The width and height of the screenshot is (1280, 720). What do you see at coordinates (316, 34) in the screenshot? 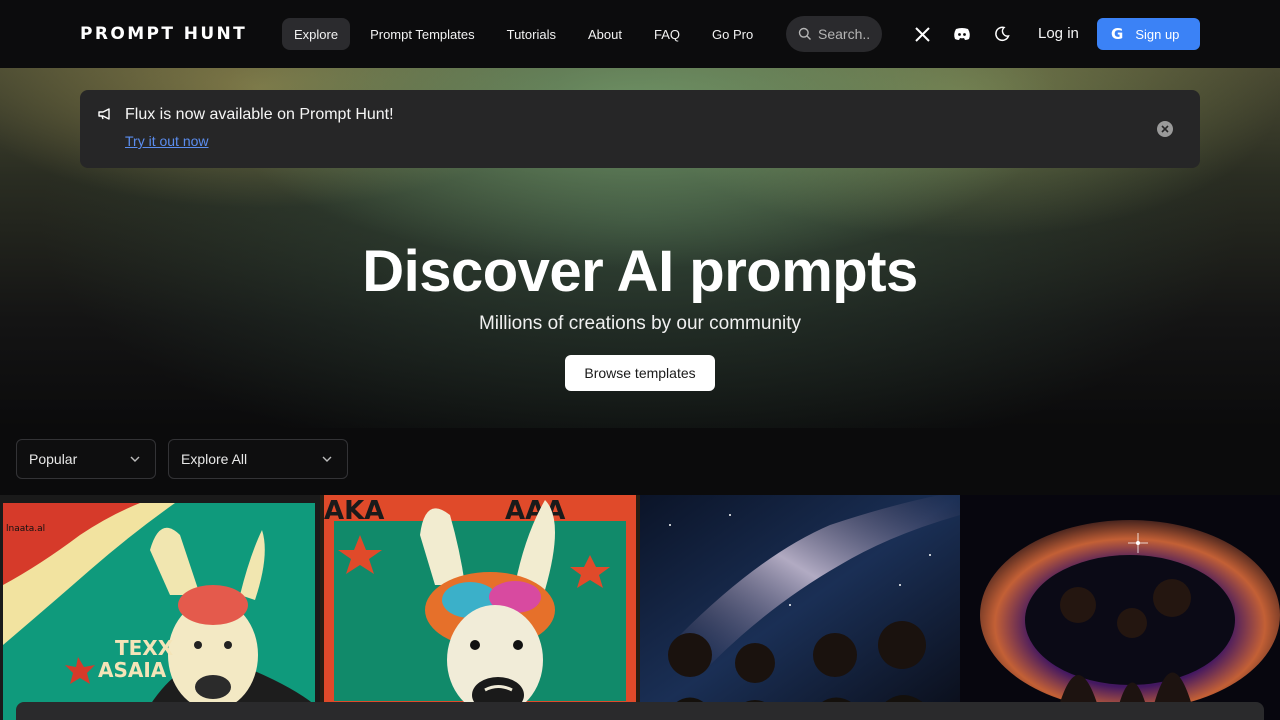
I see `nav-link-explore: Explore` at bounding box center [316, 34].